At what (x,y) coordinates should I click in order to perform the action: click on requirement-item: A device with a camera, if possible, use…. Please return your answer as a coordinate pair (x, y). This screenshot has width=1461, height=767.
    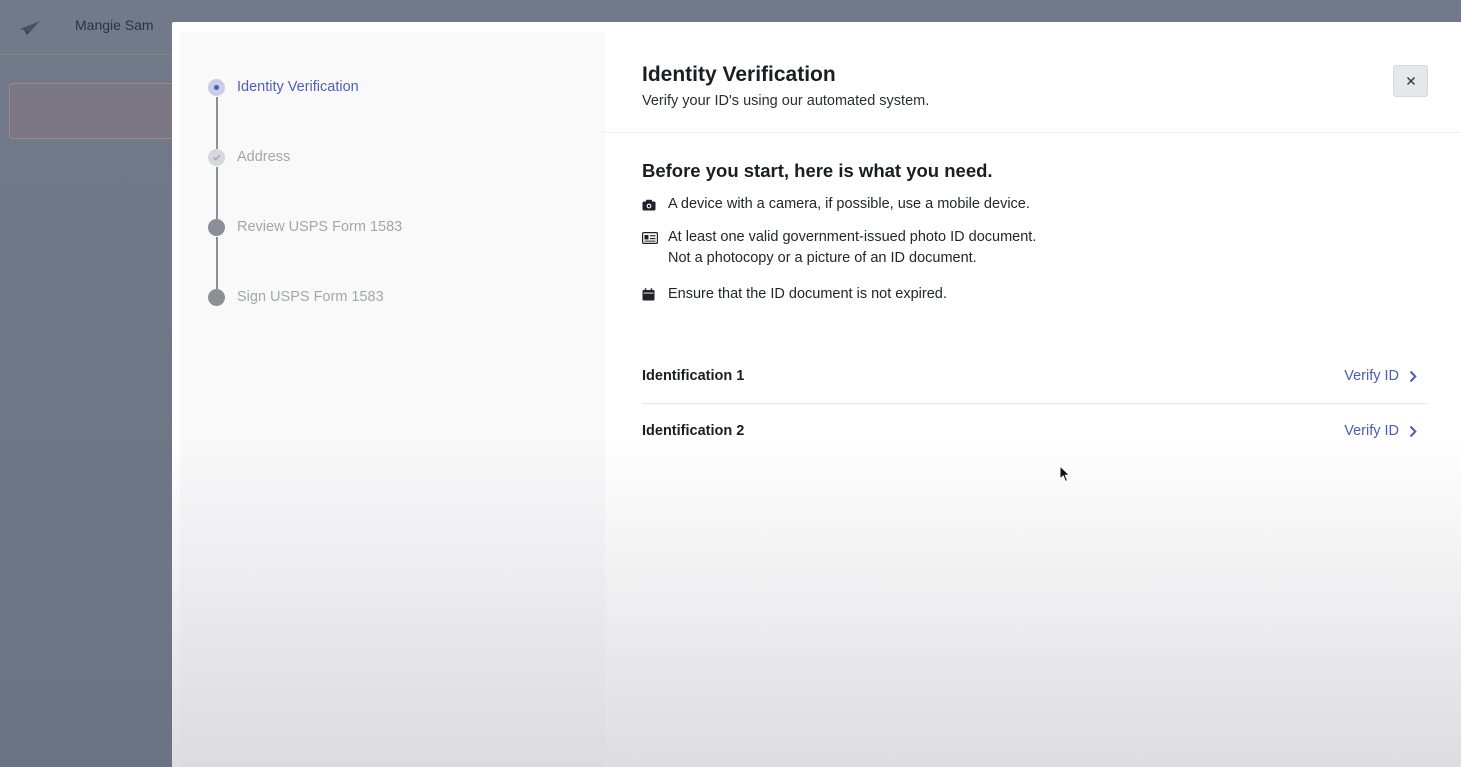
    Looking at the image, I should click on (836, 204).